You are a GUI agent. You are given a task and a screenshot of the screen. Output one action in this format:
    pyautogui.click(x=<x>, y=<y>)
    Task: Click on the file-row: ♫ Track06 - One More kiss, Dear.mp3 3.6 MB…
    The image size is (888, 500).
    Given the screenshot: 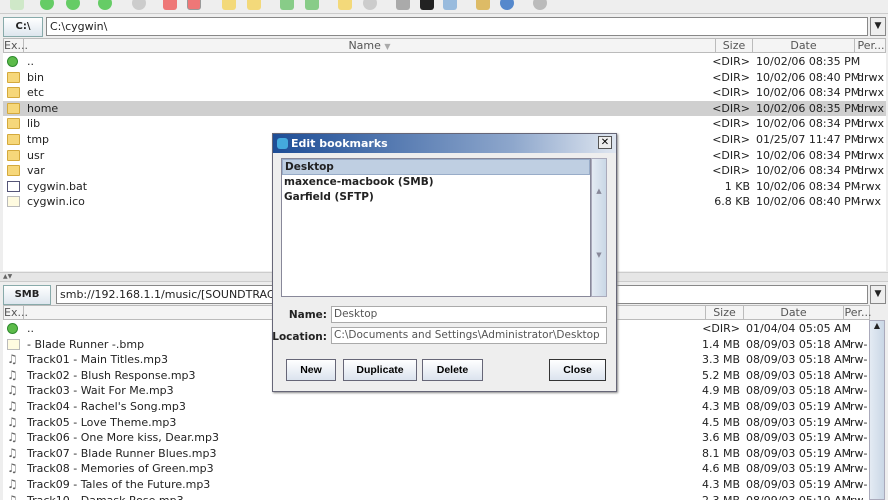 What is the action you would take?
    pyautogui.click(x=436, y=438)
    